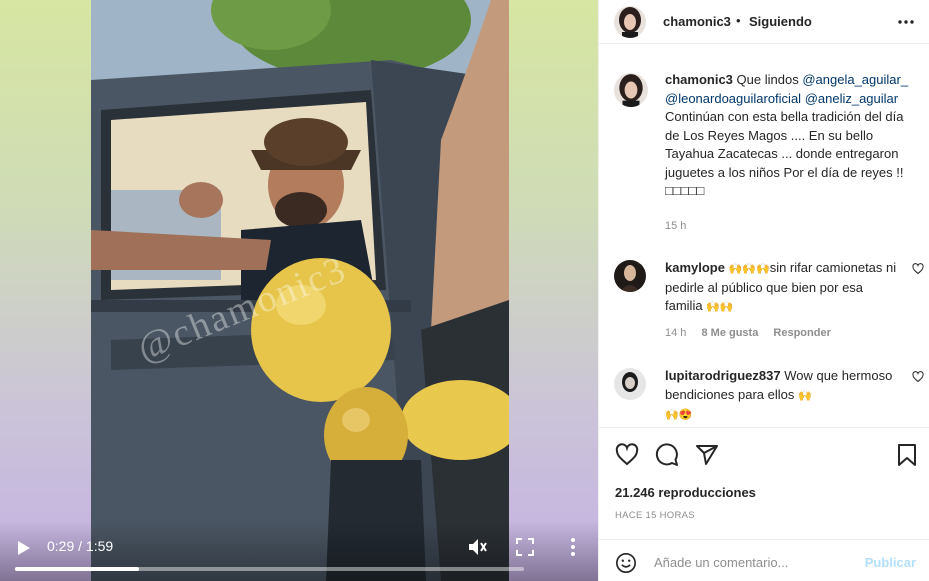 The image size is (929, 581). What do you see at coordinates (23, 548) in the screenshot?
I see `play-icon` at bounding box center [23, 548].